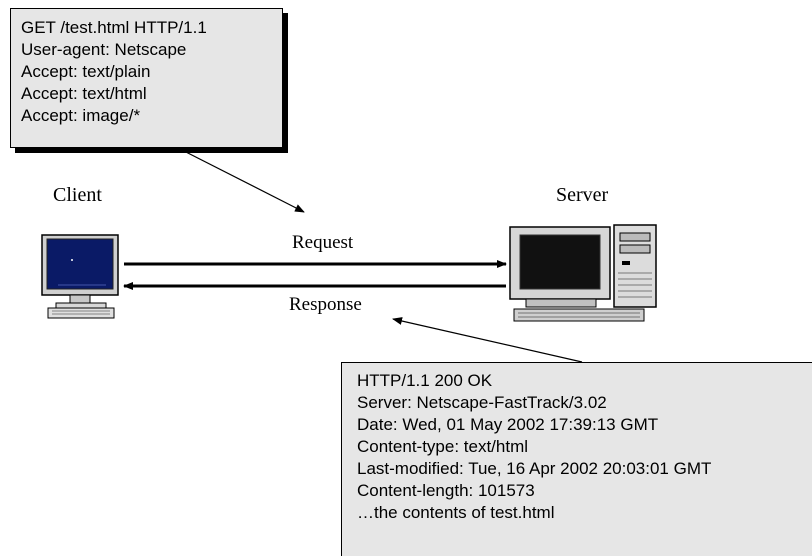 This screenshot has width=812, height=556. Describe the element at coordinates (443, 446) in the screenshot. I see `response-header-content-type: Content-type: text/html` at that location.